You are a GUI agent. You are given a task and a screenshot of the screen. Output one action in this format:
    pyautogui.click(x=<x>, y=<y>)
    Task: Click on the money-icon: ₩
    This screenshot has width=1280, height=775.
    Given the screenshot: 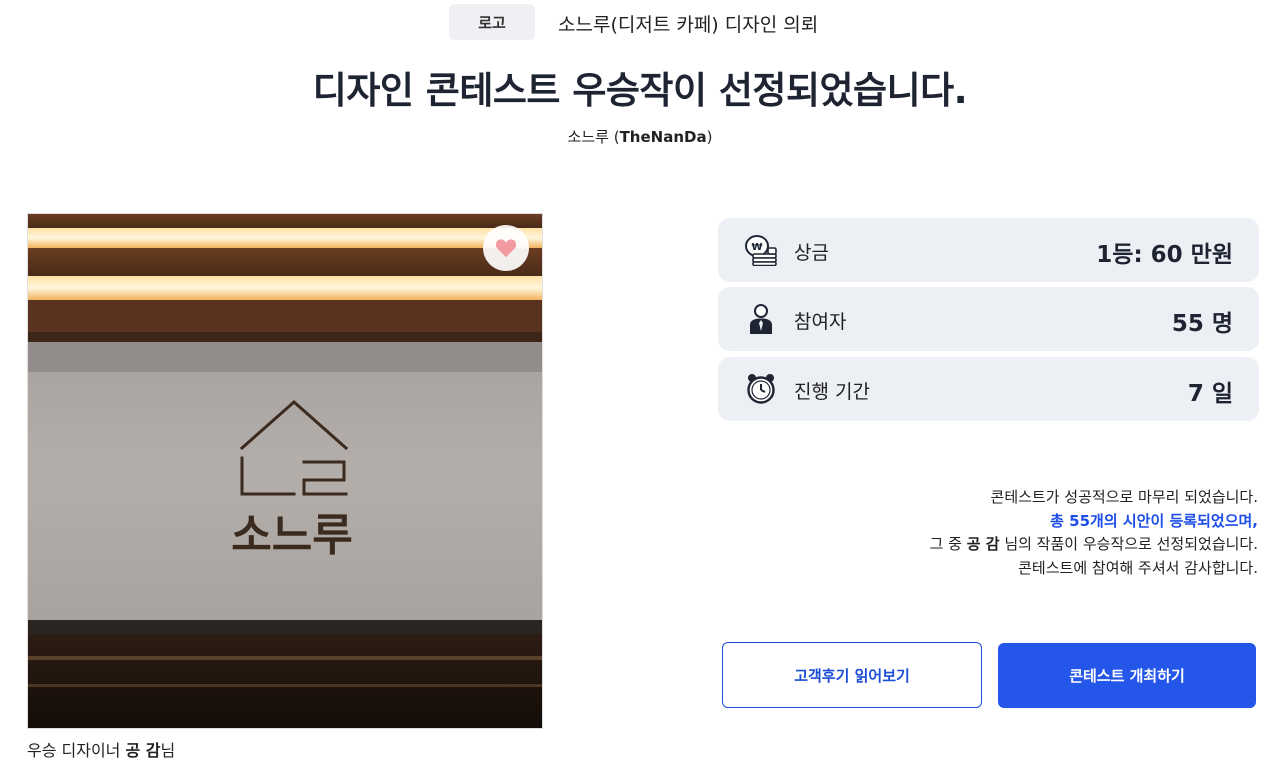 What is the action you would take?
    pyautogui.click(x=761, y=250)
    